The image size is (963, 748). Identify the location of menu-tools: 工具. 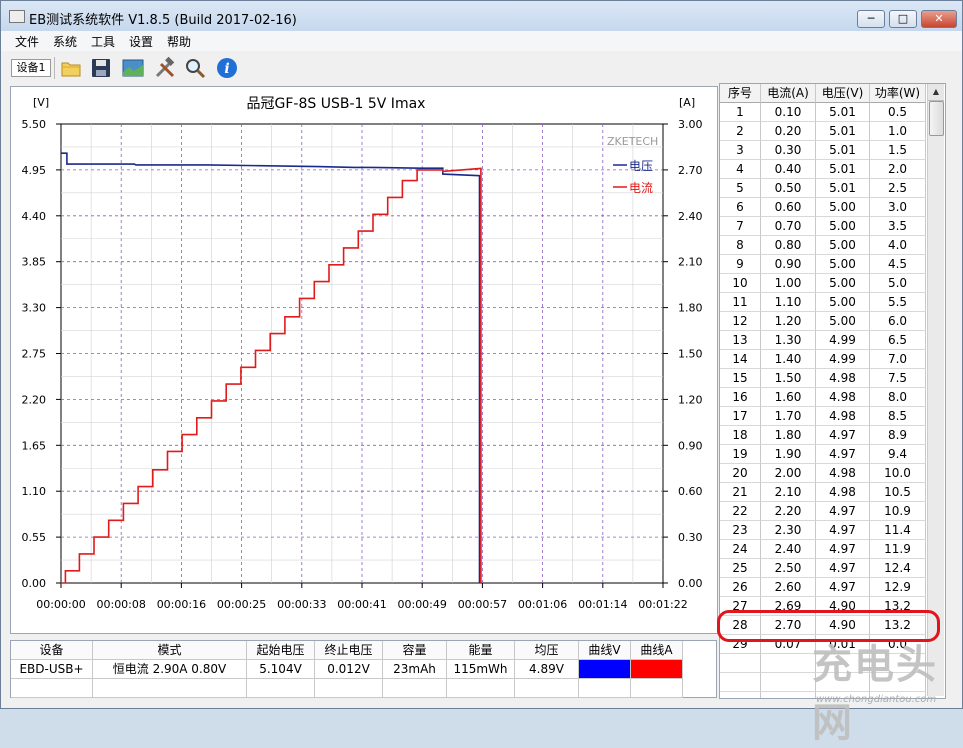
(103, 41).